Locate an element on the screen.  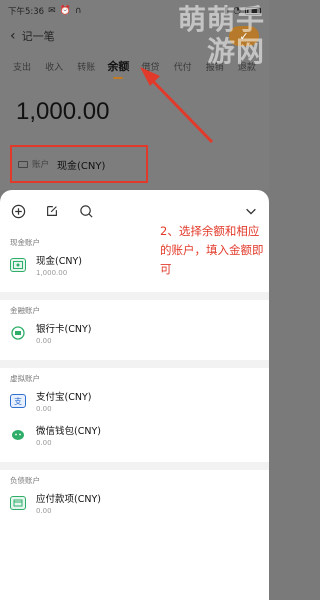
message-icon: ✉ is located at coordinates (52, 10).